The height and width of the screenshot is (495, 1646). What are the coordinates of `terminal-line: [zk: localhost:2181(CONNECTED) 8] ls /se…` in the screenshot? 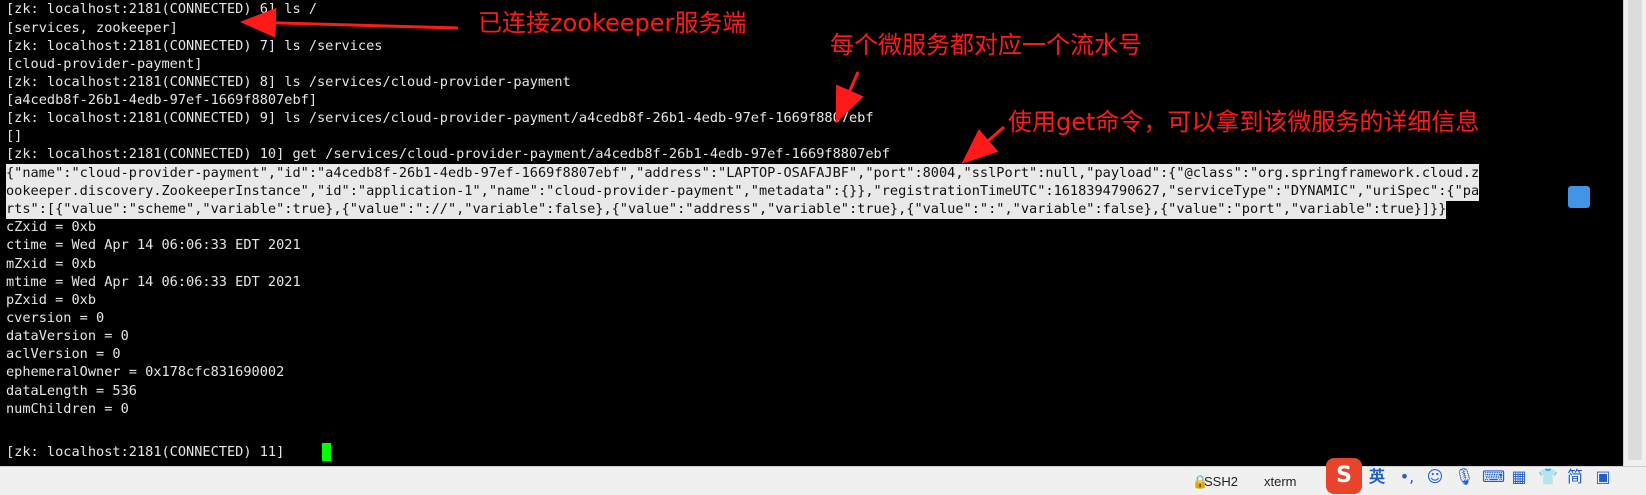 It's located at (288, 82).